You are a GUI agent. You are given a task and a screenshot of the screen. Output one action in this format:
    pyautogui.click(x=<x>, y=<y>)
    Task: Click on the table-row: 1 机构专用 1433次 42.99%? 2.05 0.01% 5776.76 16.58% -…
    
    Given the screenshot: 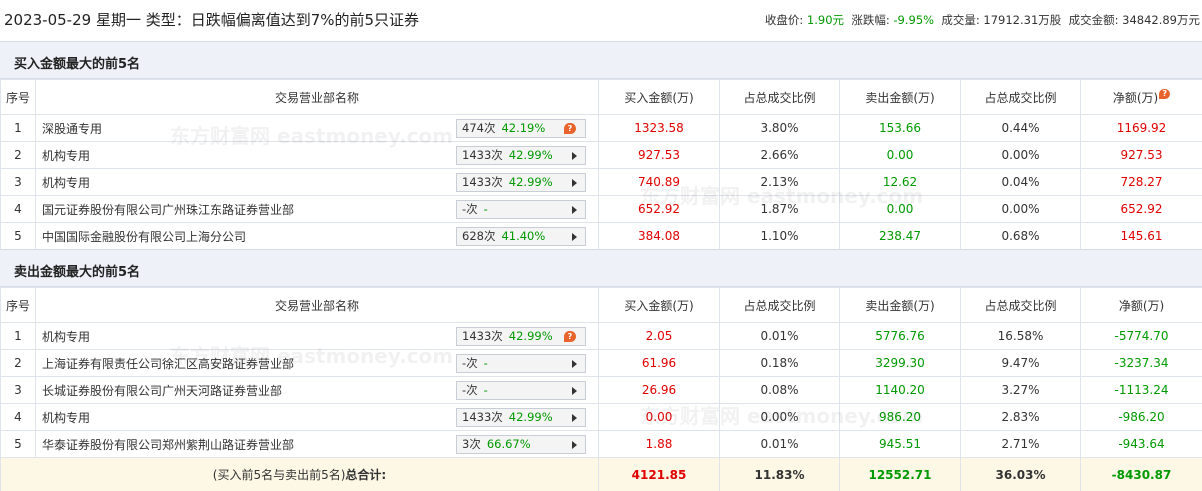 What is the action you would take?
    pyautogui.click(x=601, y=336)
    